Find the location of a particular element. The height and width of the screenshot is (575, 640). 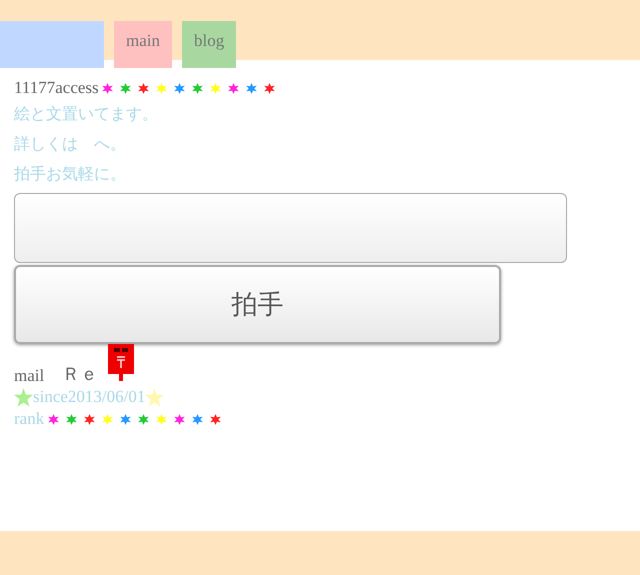

clap-button: 拍手 is located at coordinates (257, 304).